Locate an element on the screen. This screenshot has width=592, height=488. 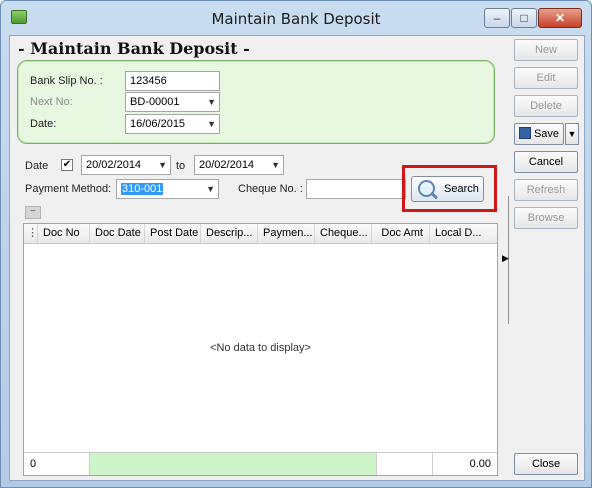
edit-button: Edit is located at coordinates (546, 78).